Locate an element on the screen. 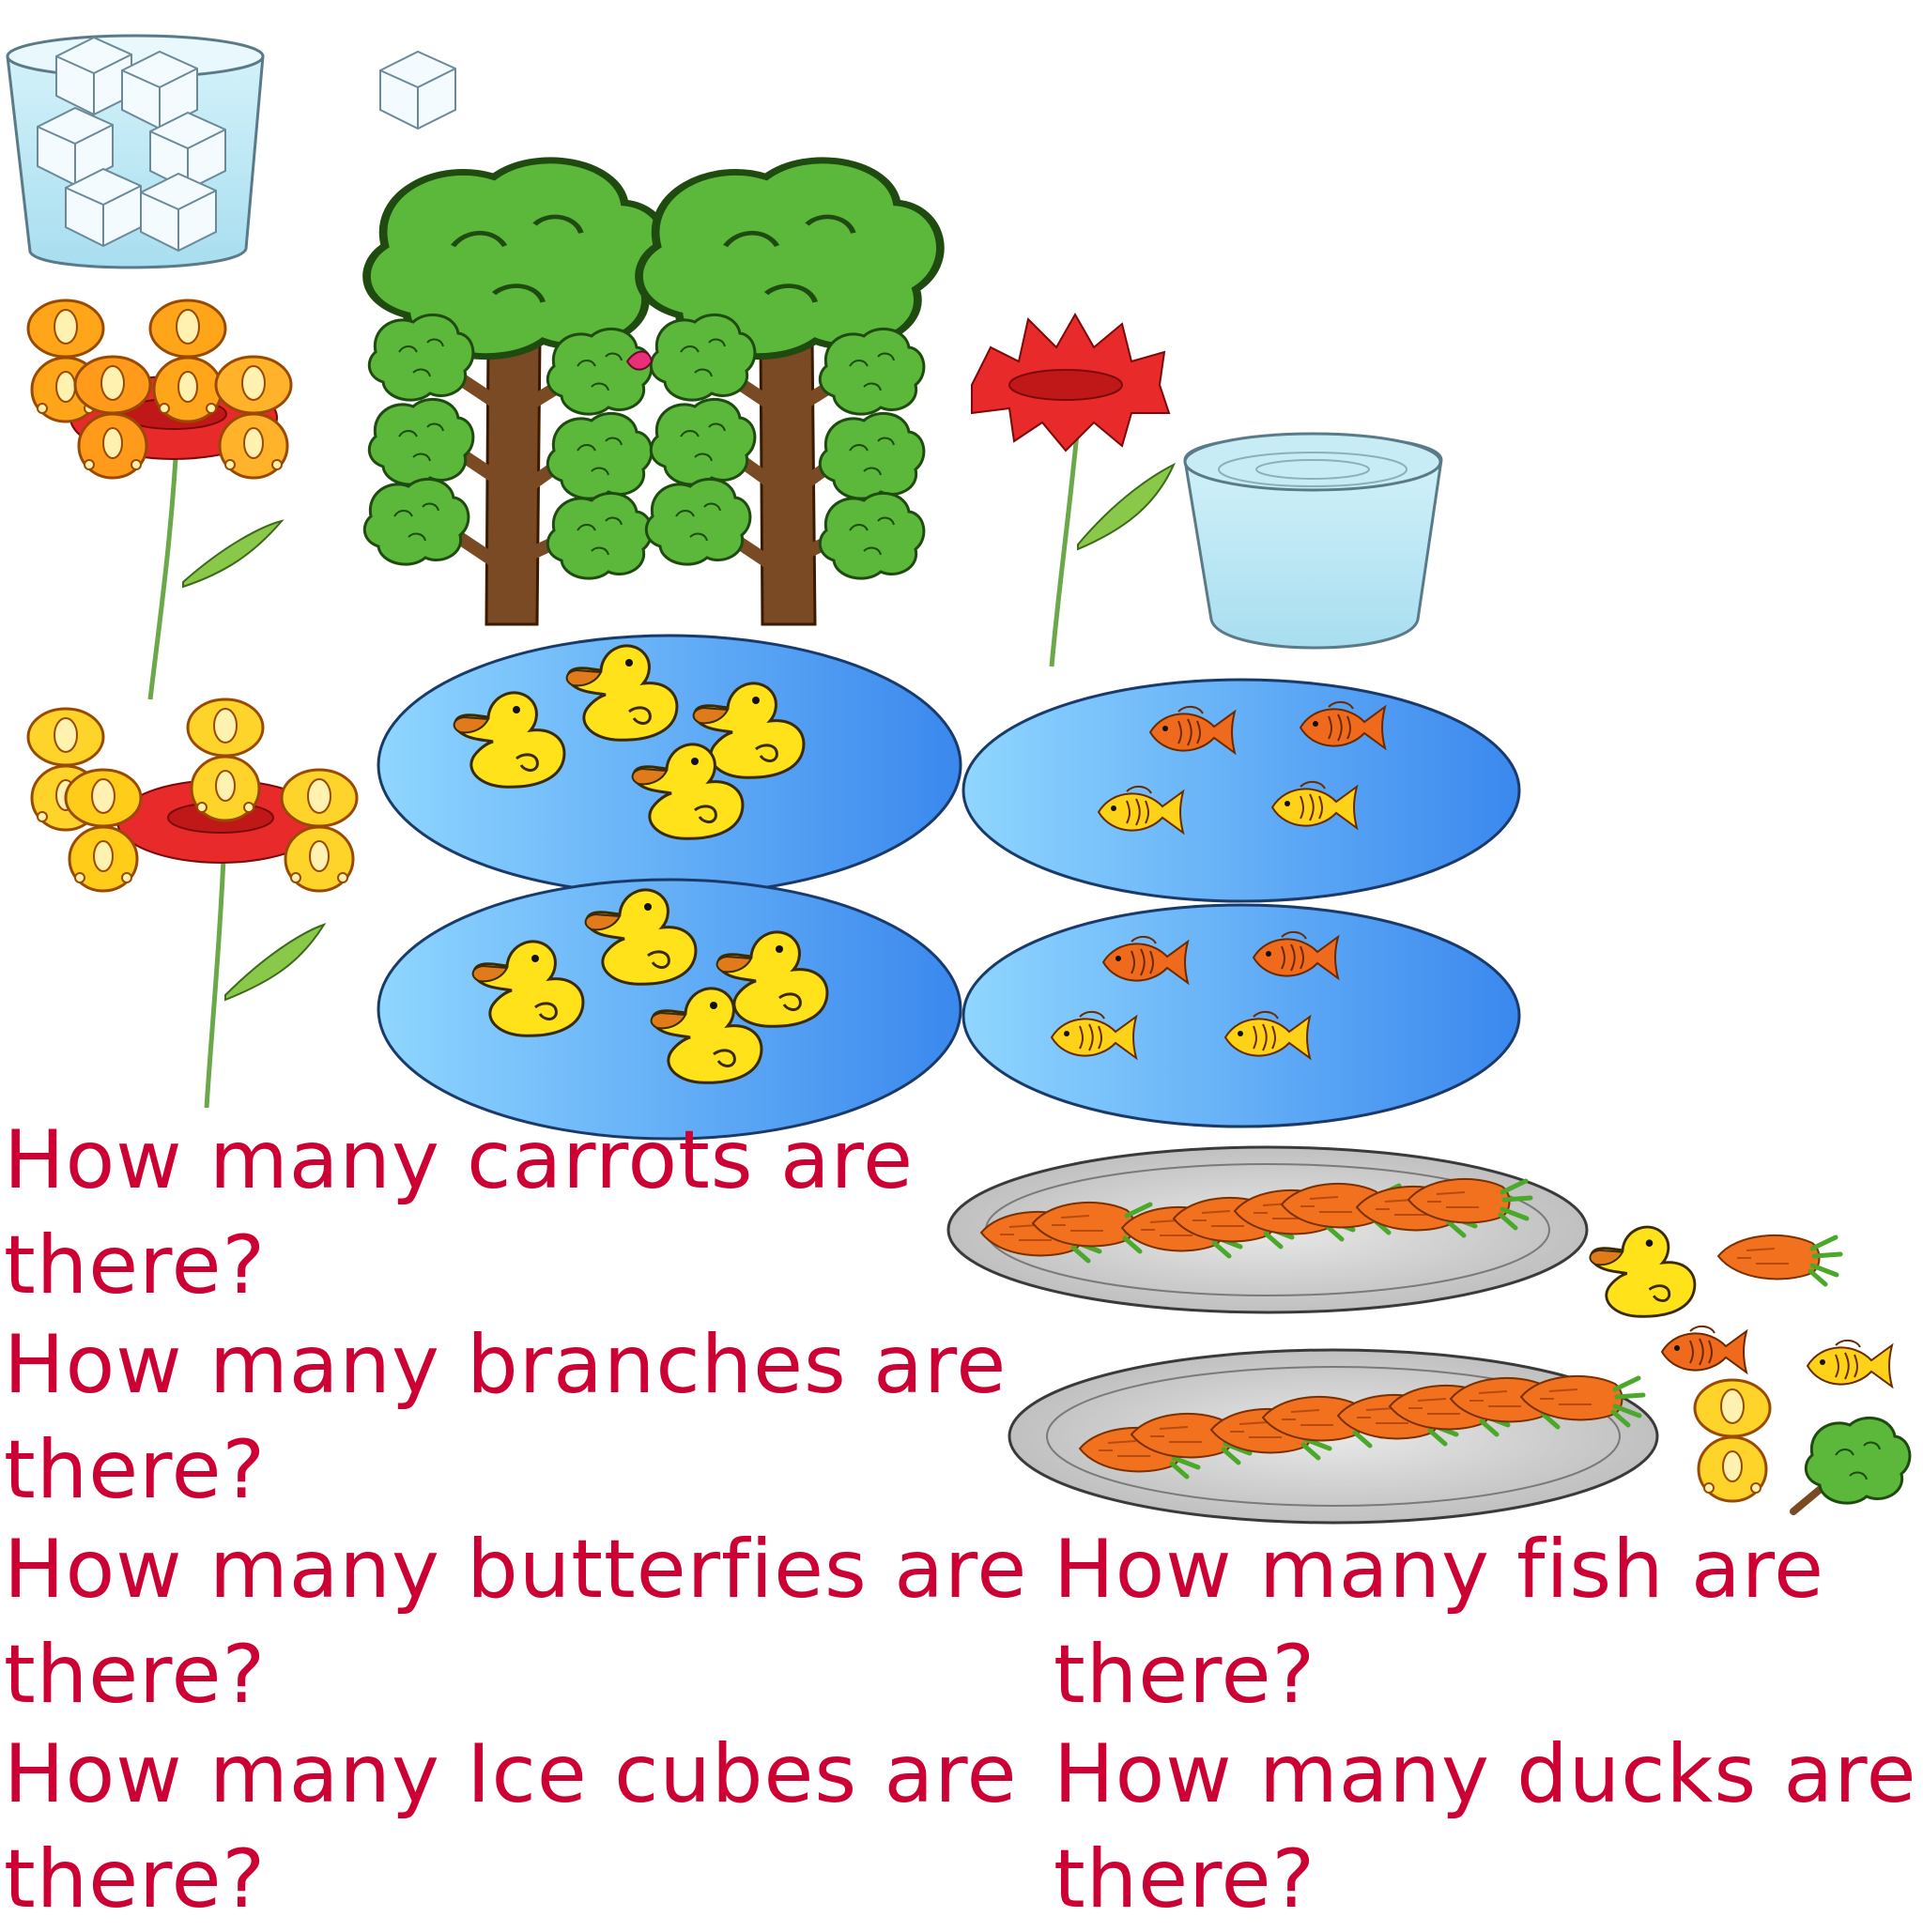  question-carrots: How many carrots are there? is located at coordinates (459, 1213).